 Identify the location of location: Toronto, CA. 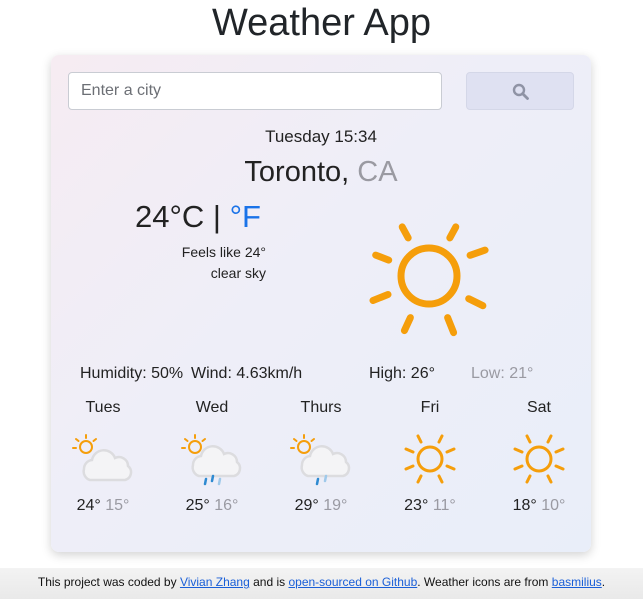
(321, 172).